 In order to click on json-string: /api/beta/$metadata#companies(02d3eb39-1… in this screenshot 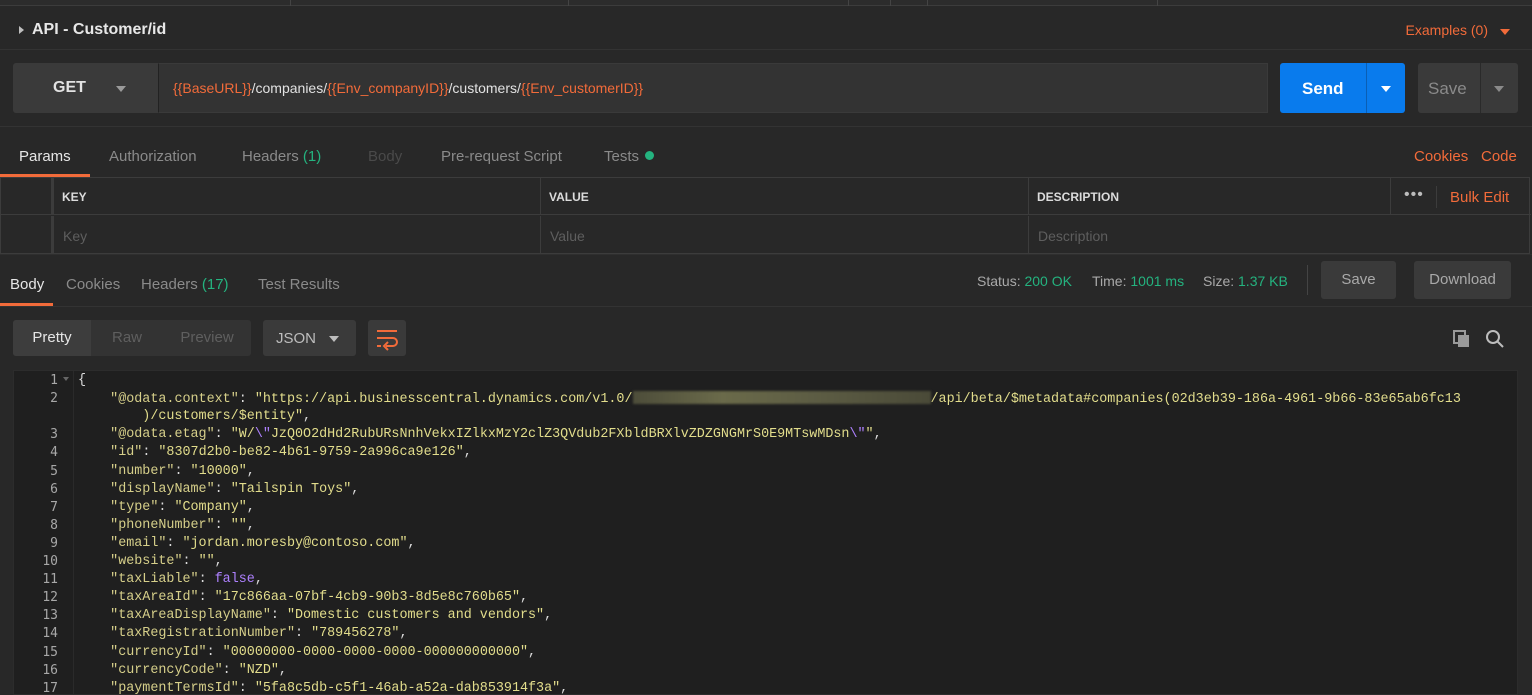, I will do `click(1195, 400)`.